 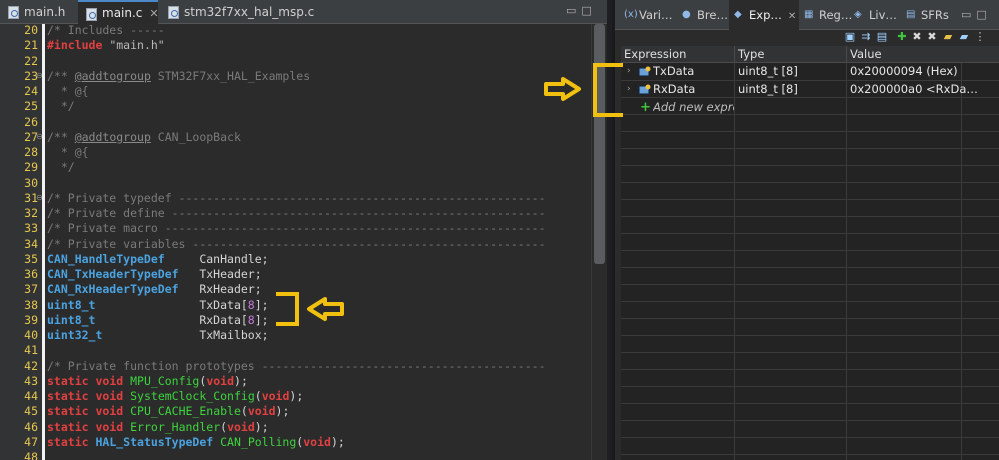 I want to click on line-number: 27, so click(x=31, y=136).